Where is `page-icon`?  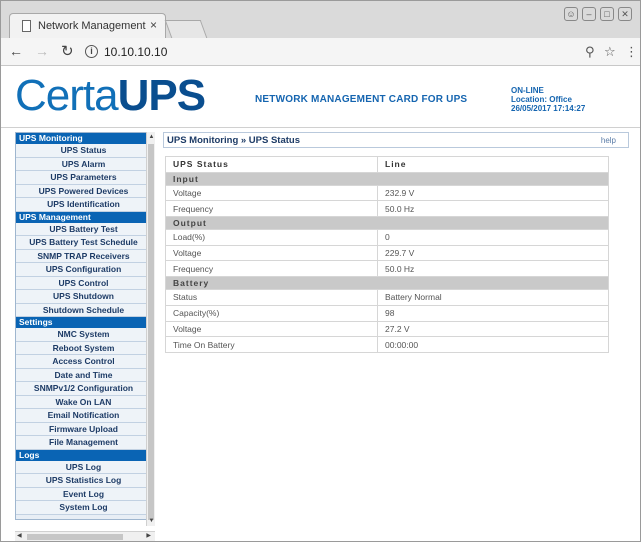 page-icon is located at coordinates (26, 26).